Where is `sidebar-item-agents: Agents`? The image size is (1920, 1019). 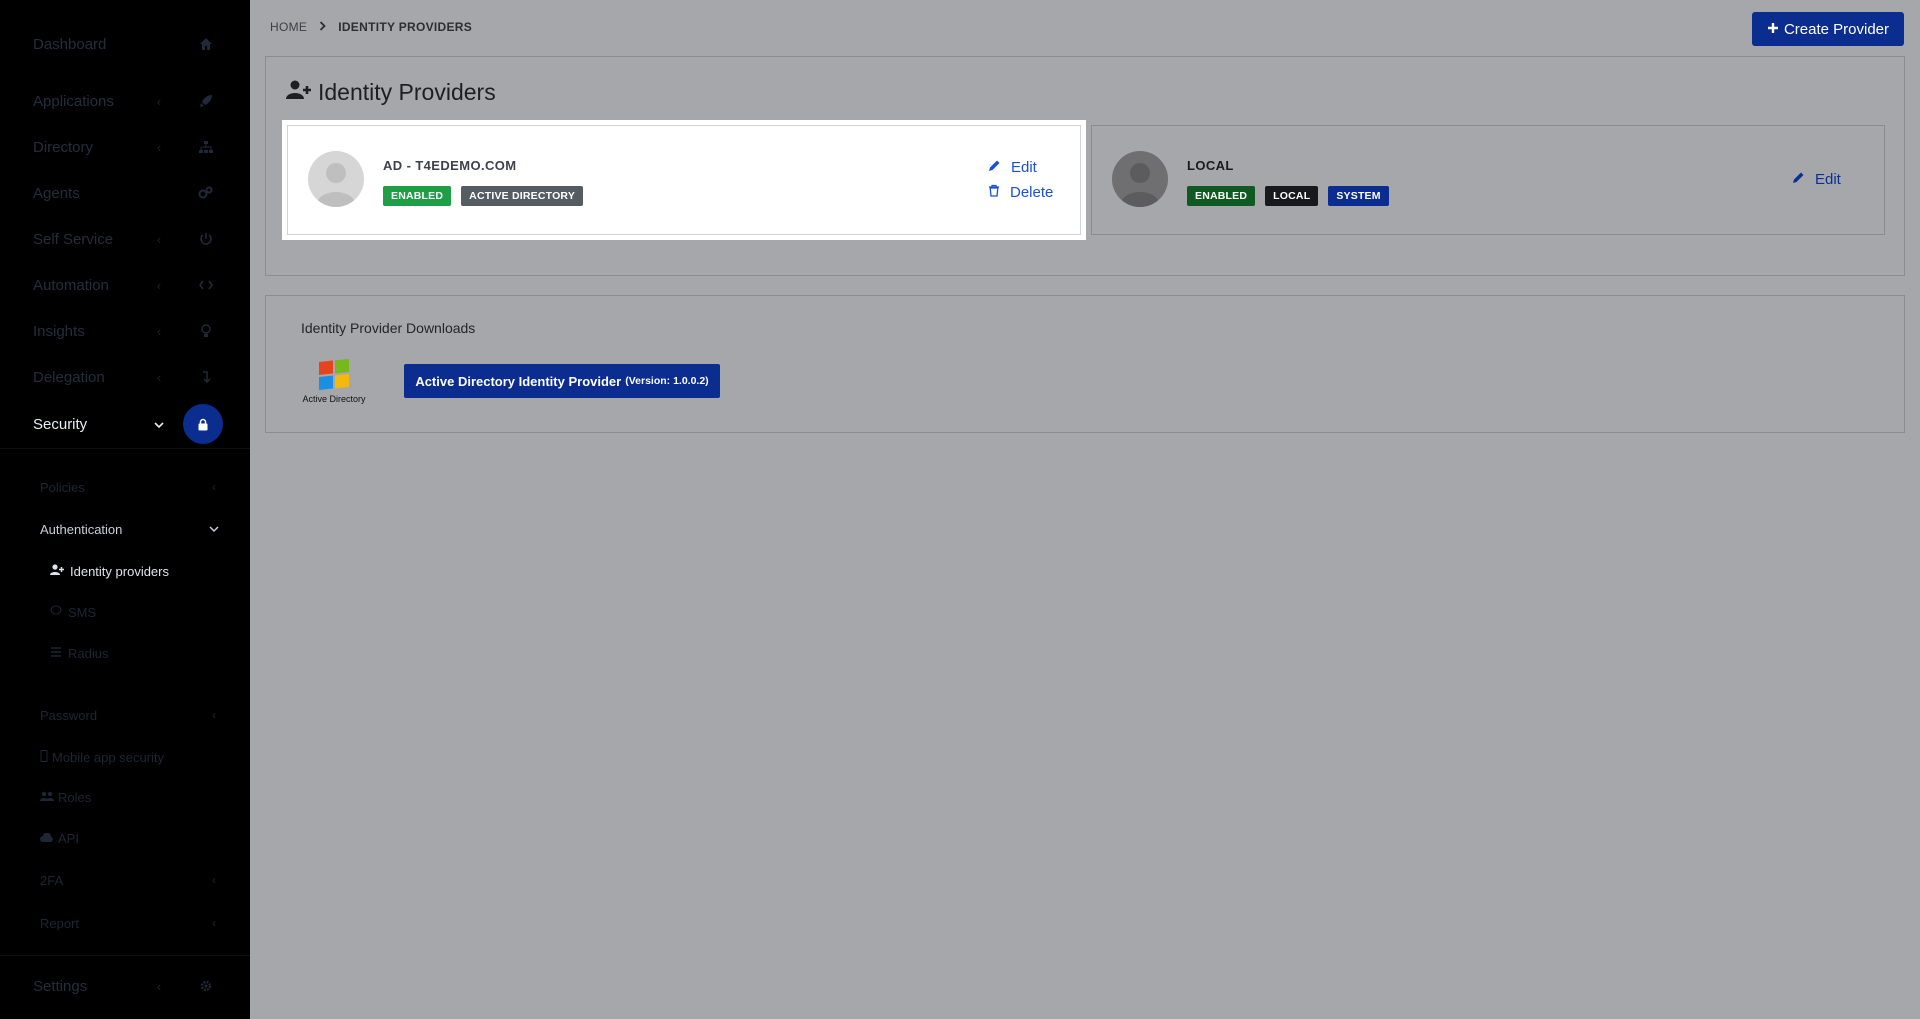 sidebar-item-agents: Agents is located at coordinates (128, 193).